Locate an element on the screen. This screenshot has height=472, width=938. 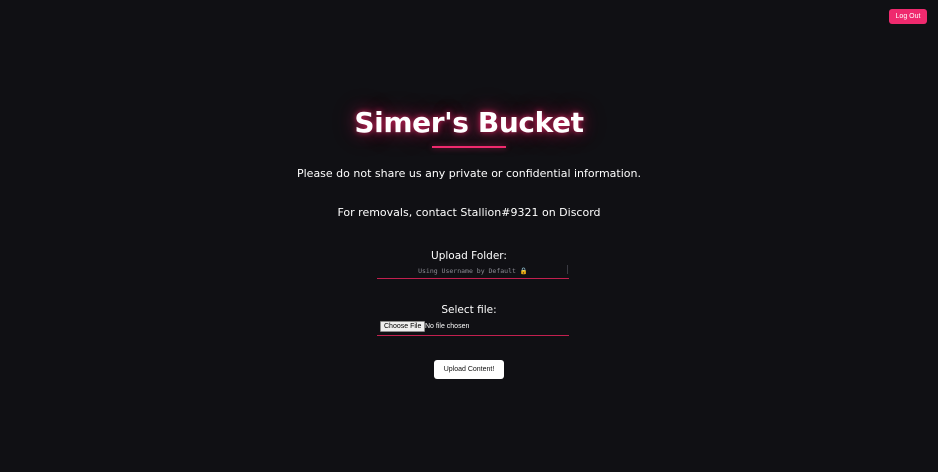
file-input: Choose File No file chosen is located at coordinates (473, 328).